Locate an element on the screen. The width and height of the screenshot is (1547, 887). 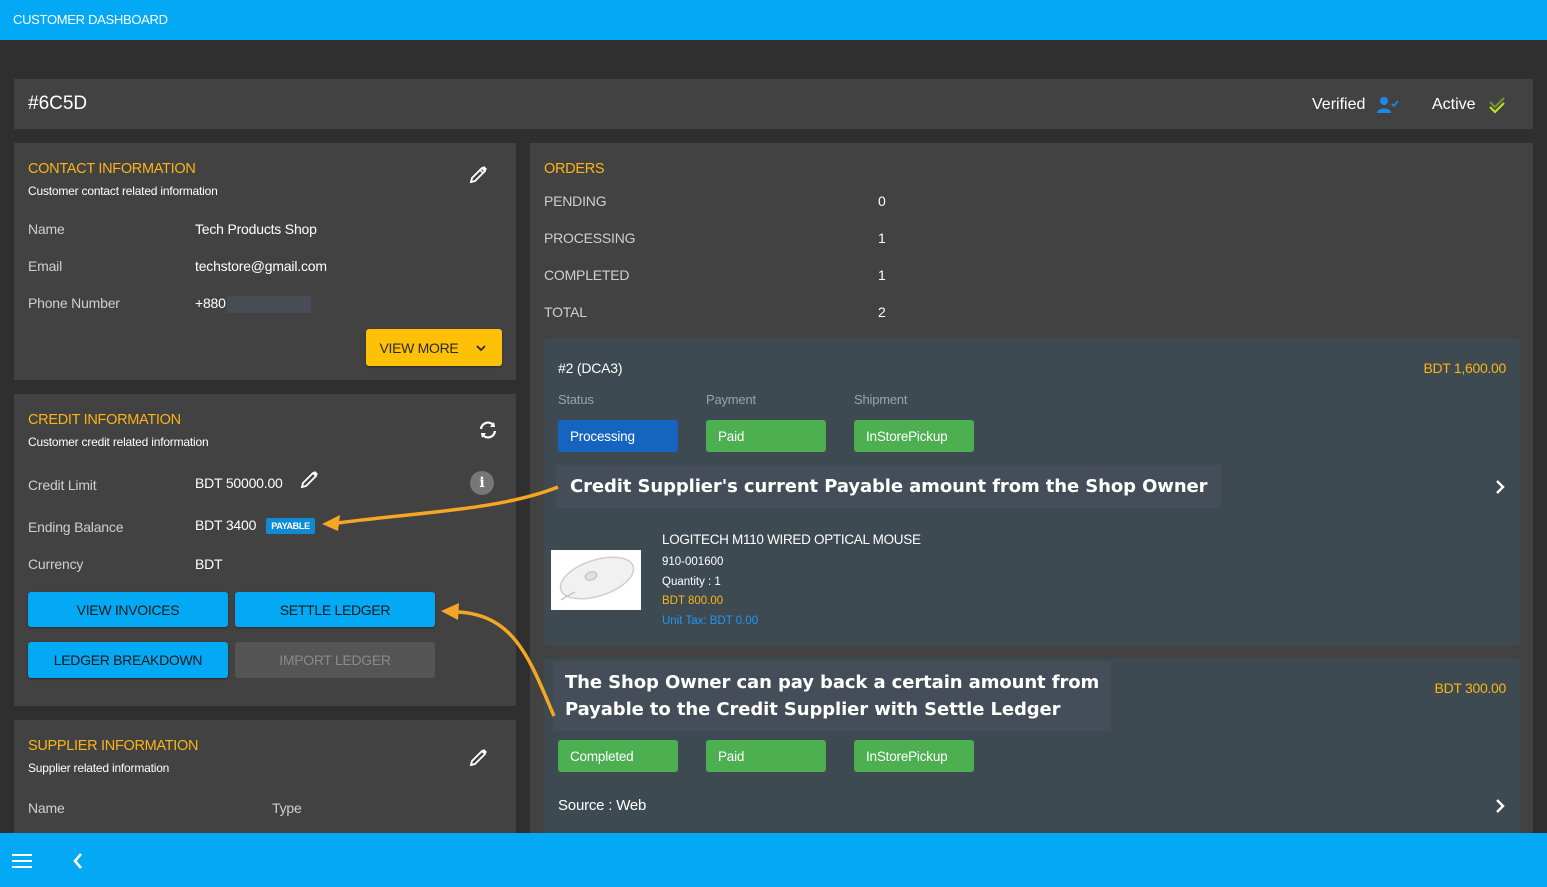
active-label: Active is located at coordinates (1454, 104).